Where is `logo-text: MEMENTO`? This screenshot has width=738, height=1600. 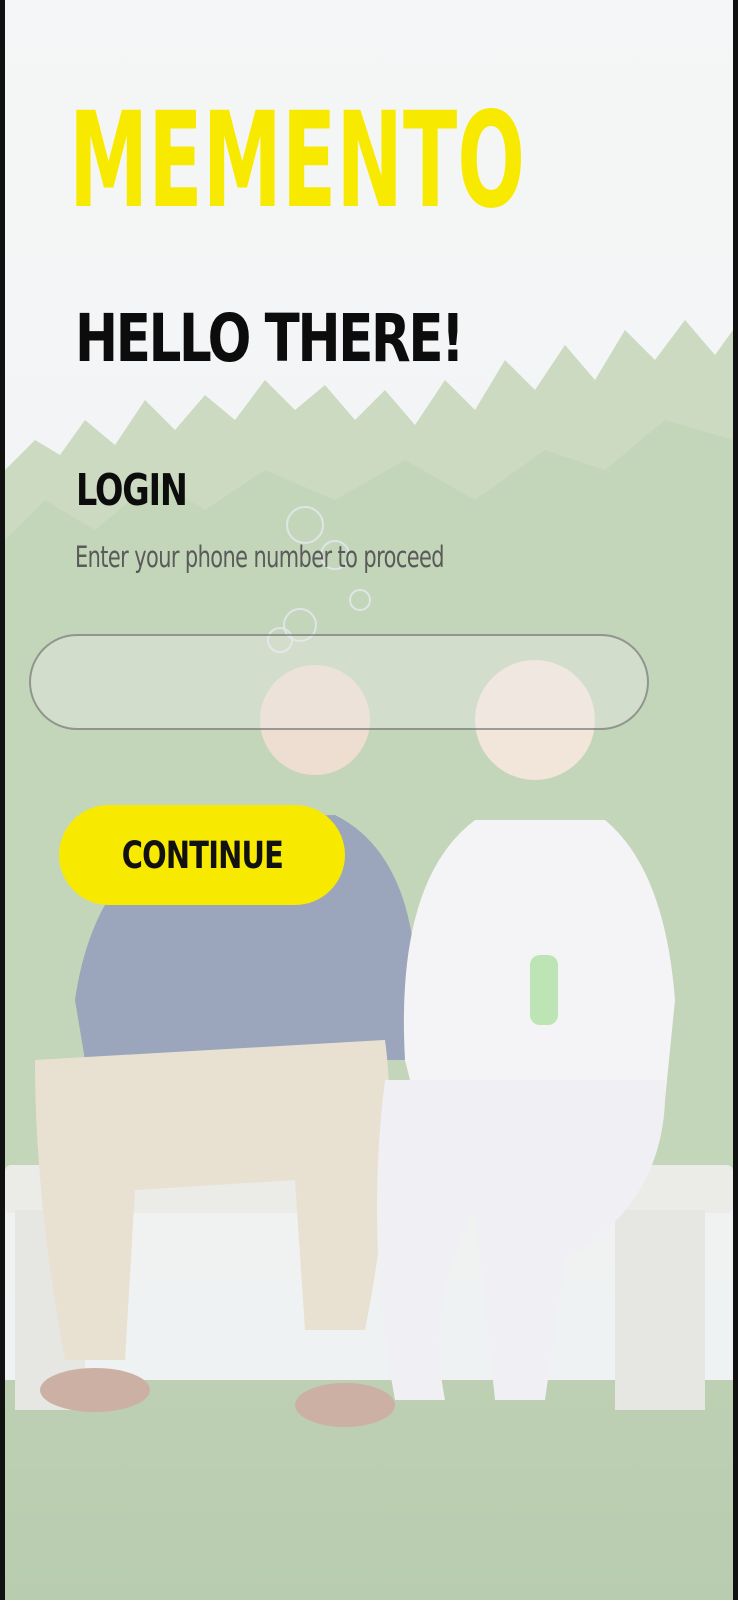
logo-text: MEMENTO is located at coordinates (297, 161).